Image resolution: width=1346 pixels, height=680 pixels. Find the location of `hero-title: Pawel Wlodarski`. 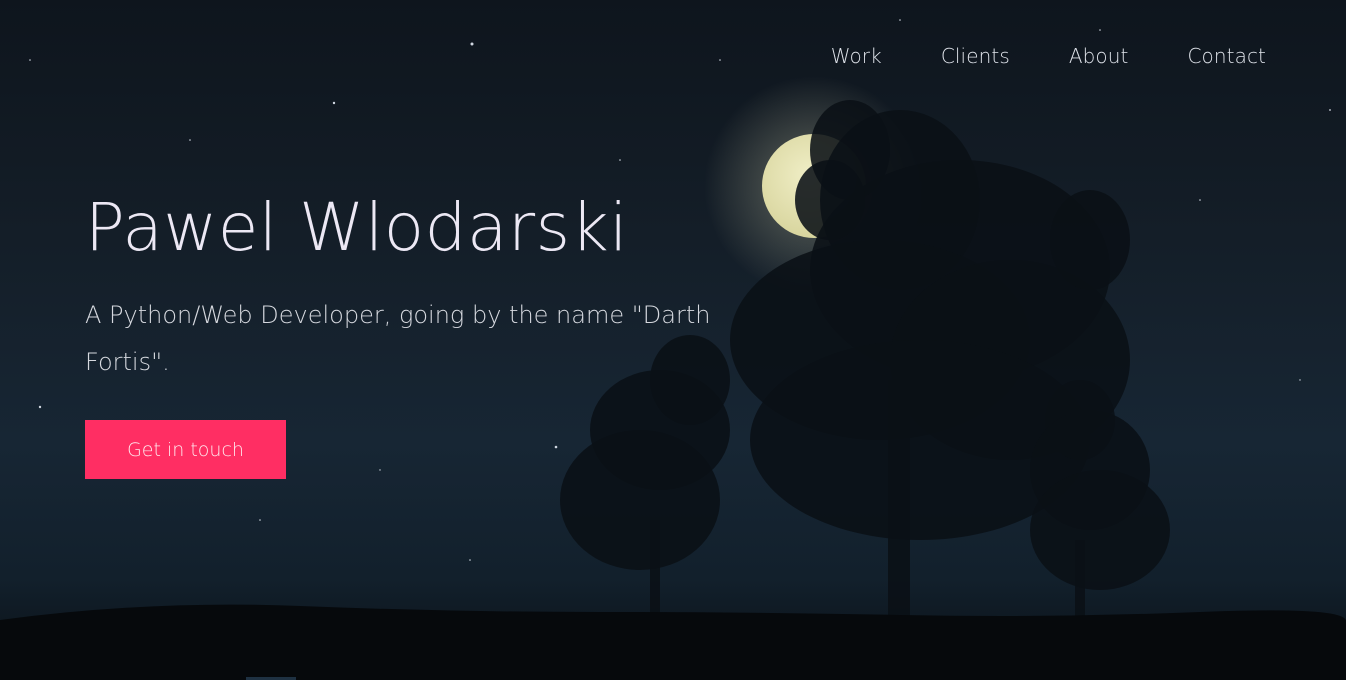

hero-title: Pawel Wlodarski is located at coordinates (357, 227).